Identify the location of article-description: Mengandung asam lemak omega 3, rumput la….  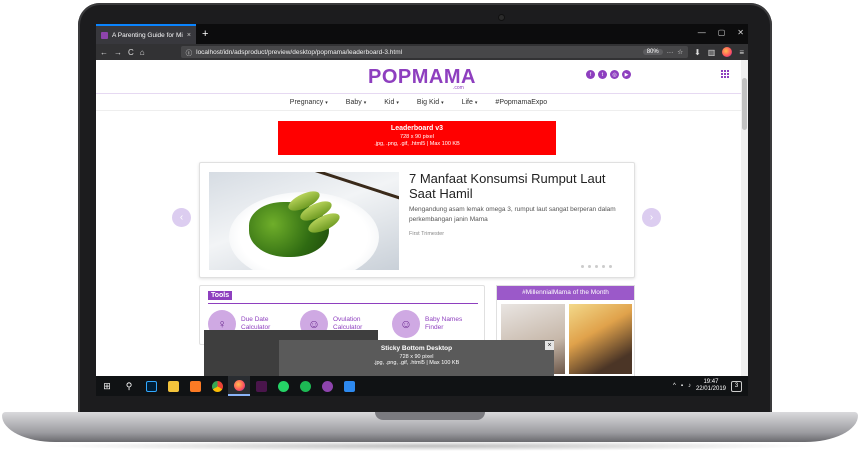
(512, 214).